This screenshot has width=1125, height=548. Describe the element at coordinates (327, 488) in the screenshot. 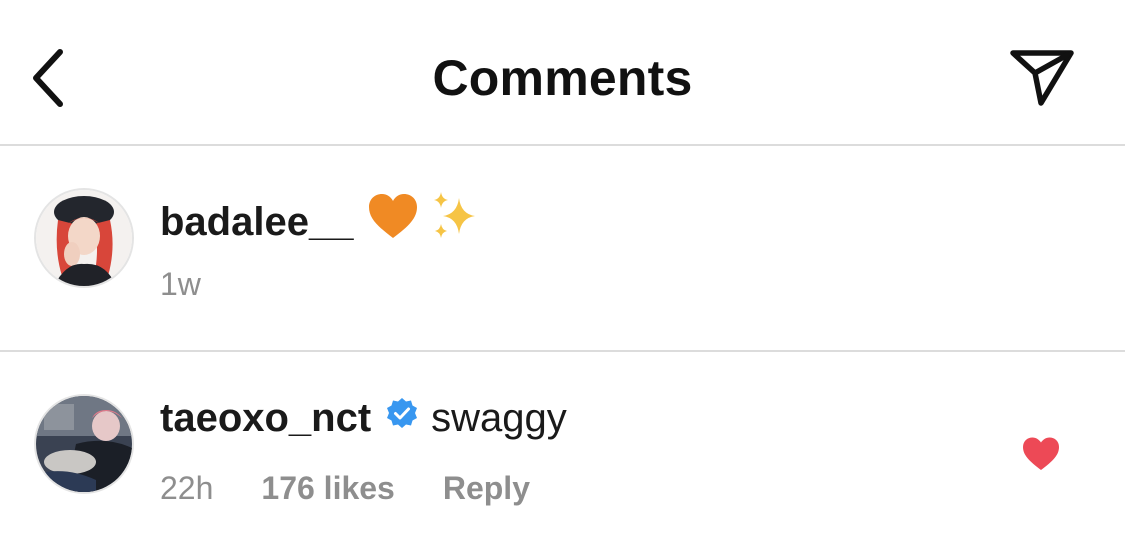

I see `comment-likes: 176 likes` at that location.